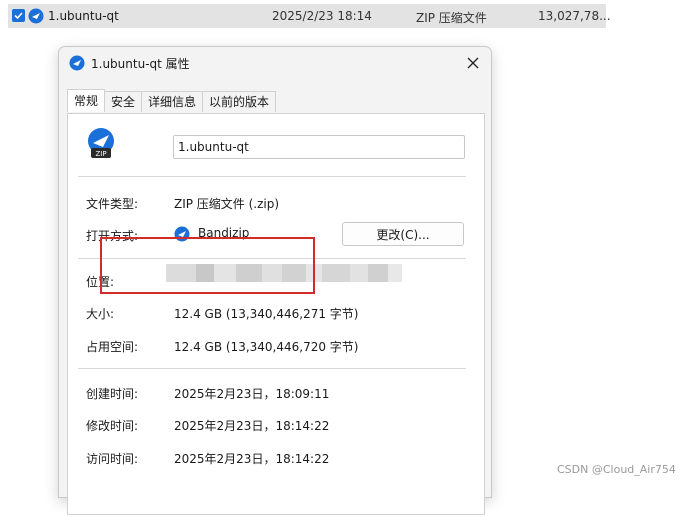 The height and width of the screenshot is (515, 684). What do you see at coordinates (266, 314) in the screenshot?
I see `size-value: 12.4 GB (13,340,446,271 字节)` at bounding box center [266, 314].